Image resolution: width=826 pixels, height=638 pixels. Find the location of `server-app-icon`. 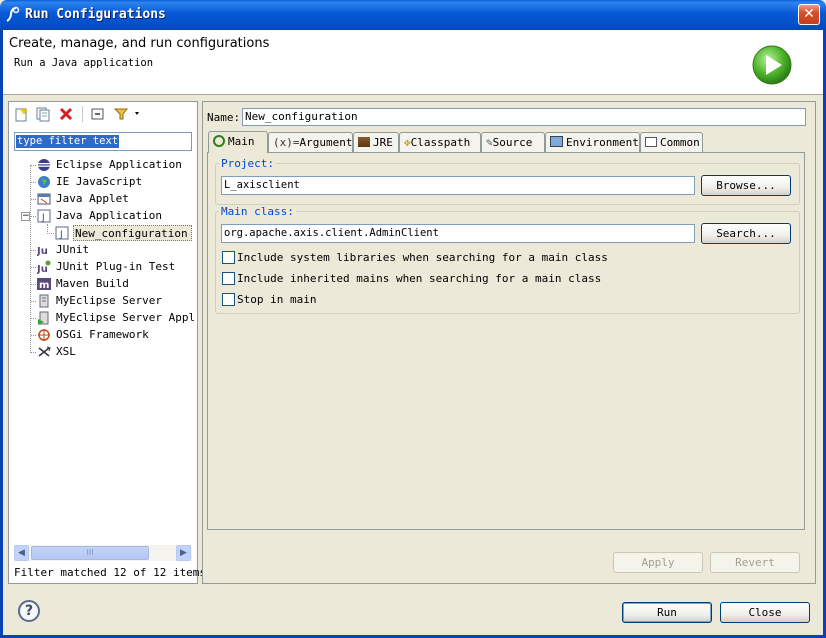

server-app-icon is located at coordinates (44, 318).